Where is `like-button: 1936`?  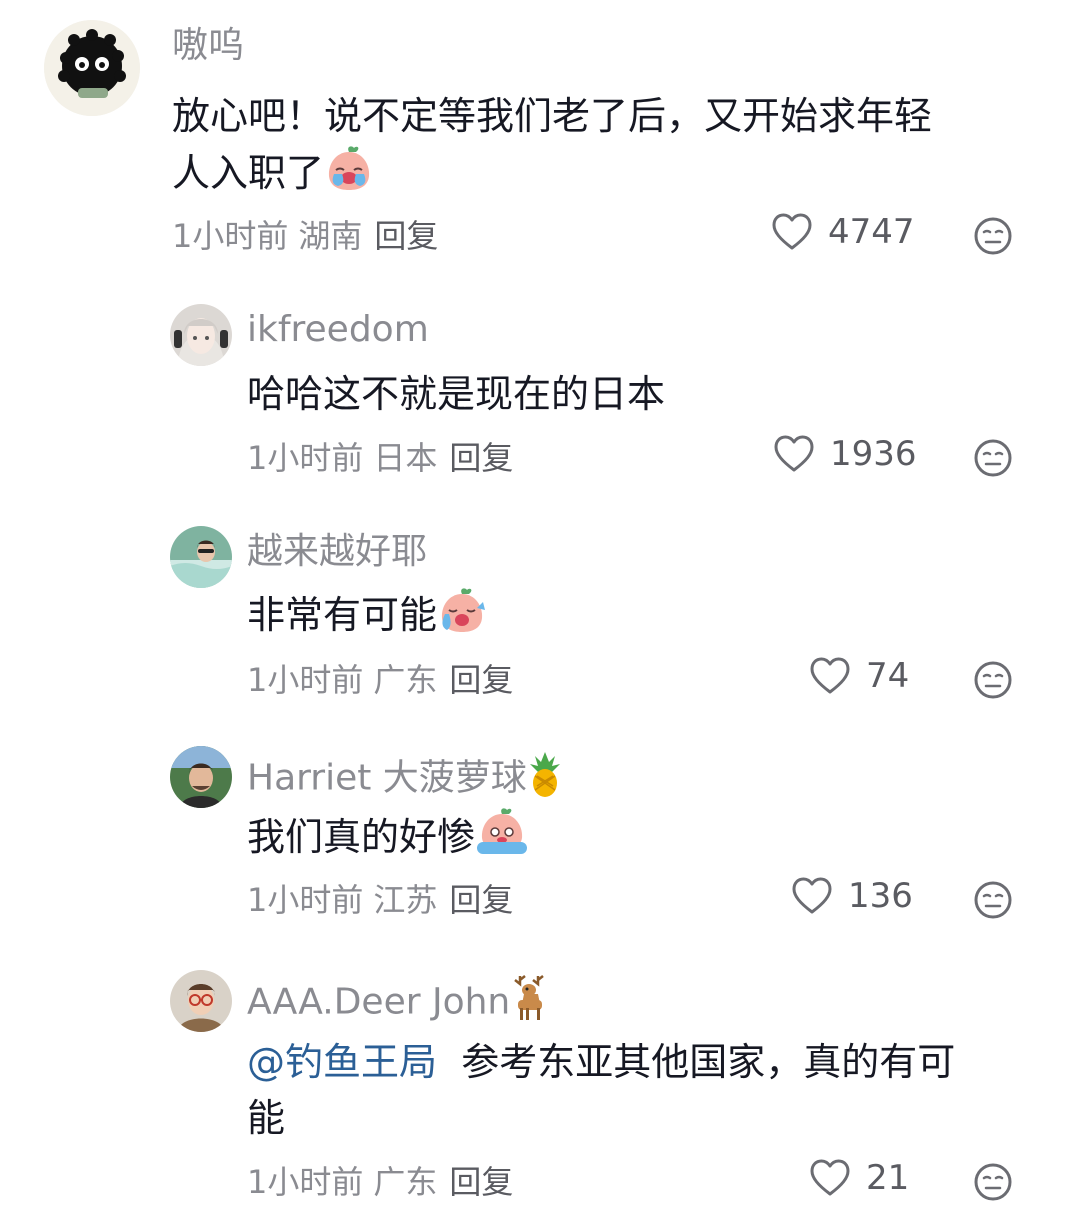
like-button: 1936 is located at coordinates (845, 454).